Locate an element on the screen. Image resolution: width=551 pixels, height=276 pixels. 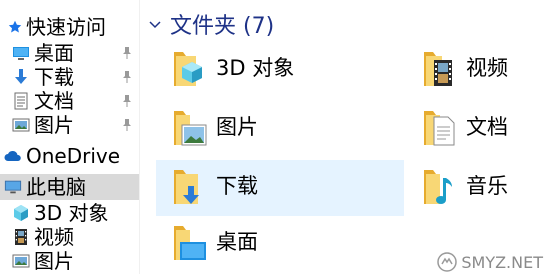
desktop-icon is located at coordinates (21, 53).